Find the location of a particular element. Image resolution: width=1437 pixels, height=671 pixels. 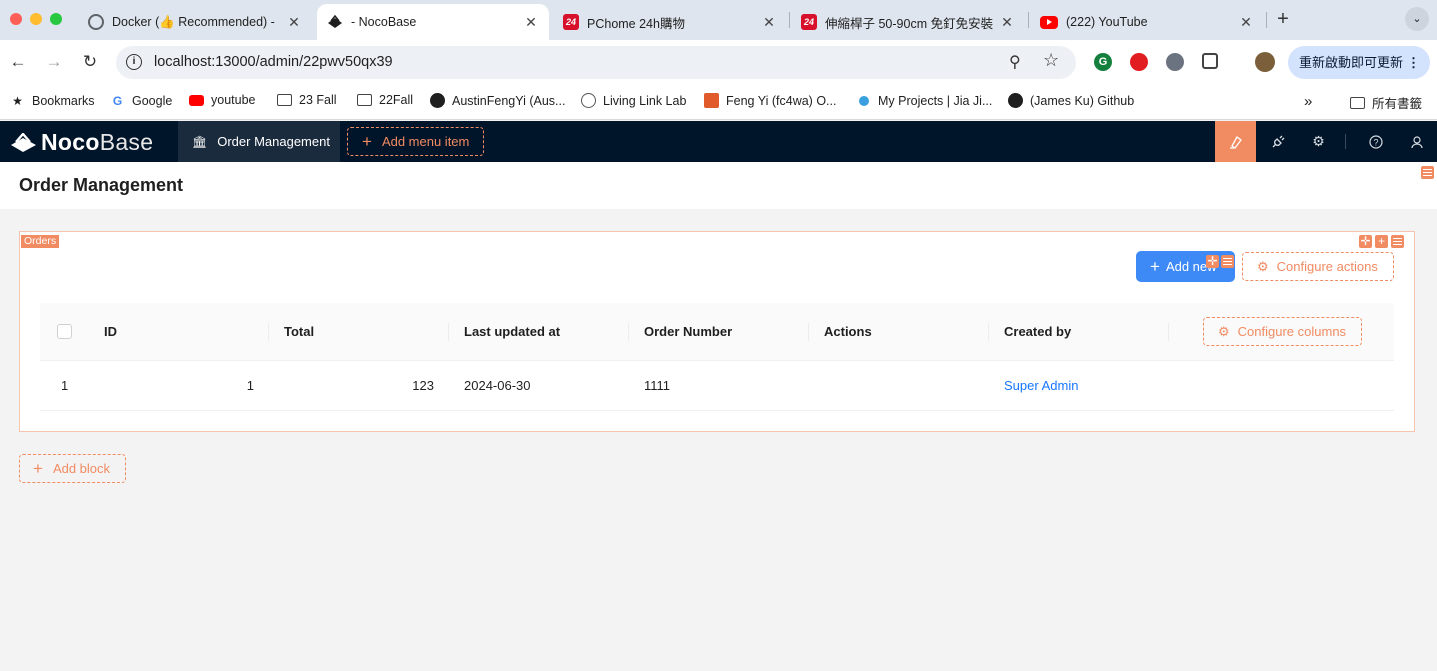

window-minimize-button is located at coordinates (36, 19).